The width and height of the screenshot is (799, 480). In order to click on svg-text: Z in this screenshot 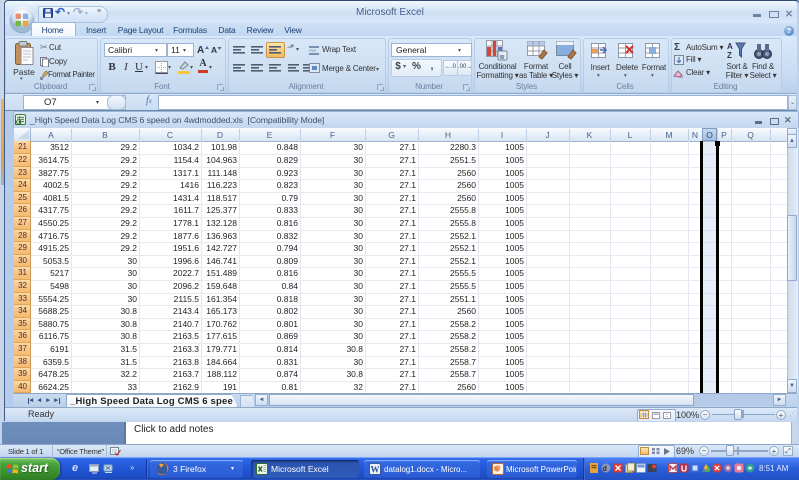, I will do `click(729, 55)`.